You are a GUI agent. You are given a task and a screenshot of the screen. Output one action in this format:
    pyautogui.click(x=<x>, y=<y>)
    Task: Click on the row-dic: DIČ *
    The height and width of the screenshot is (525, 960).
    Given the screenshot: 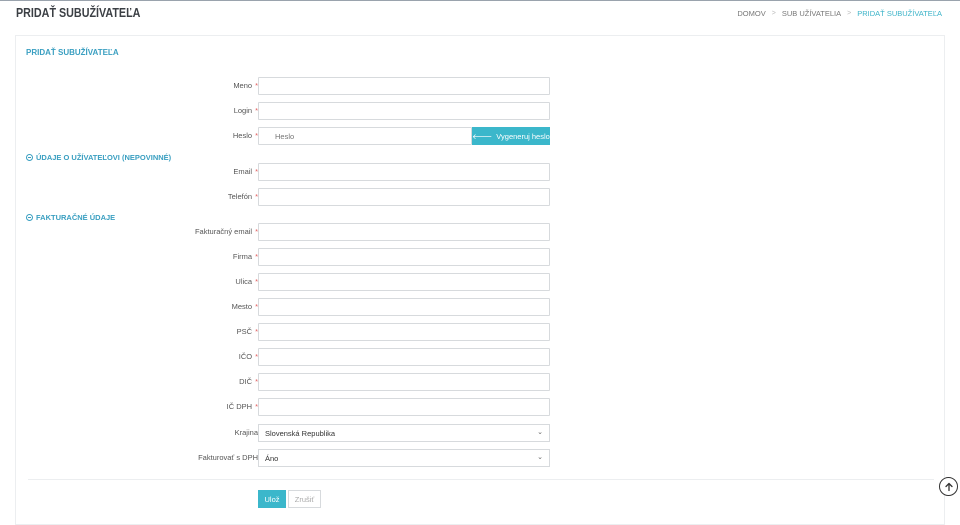 What is the action you would take?
    pyautogui.click(x=481, y=382)
    